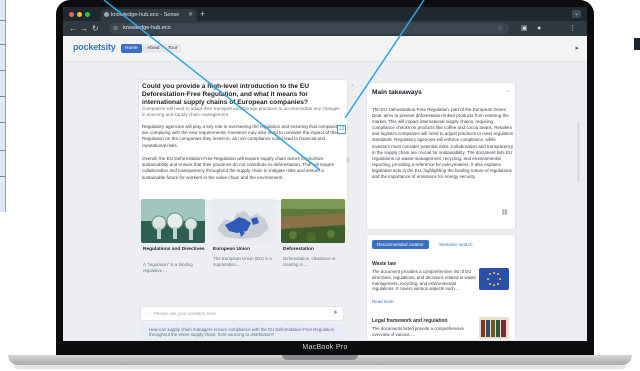  Describe the element at coordinates (456, 244) in the screenshot. I see `tab-semantic-search: Semantic search` at that location.